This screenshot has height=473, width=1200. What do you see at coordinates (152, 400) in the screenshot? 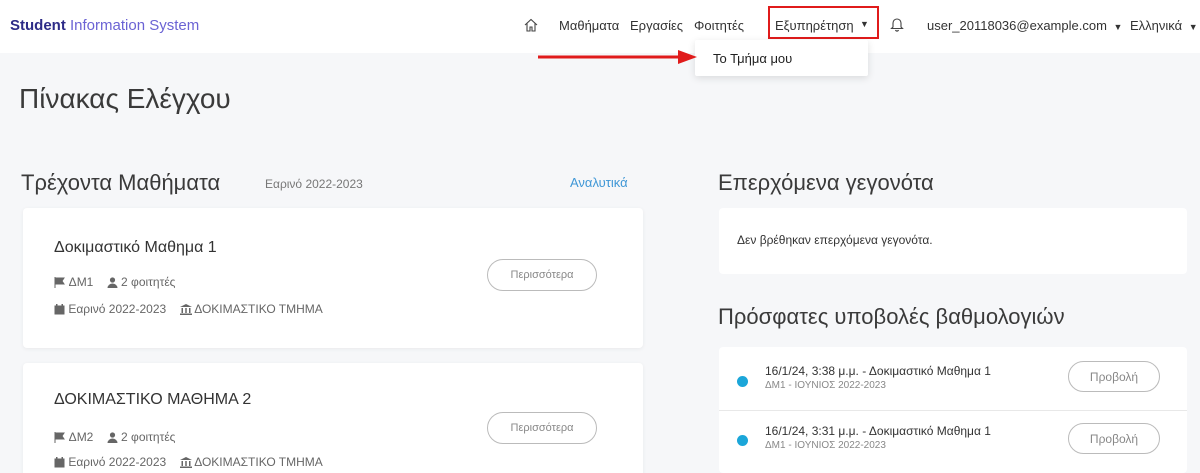
I see `course-title: ΔΟΚΙΜΑΣΤΙΚΟ ΜΑΘΗΜΑ 2` at bounding box center [152, 400].